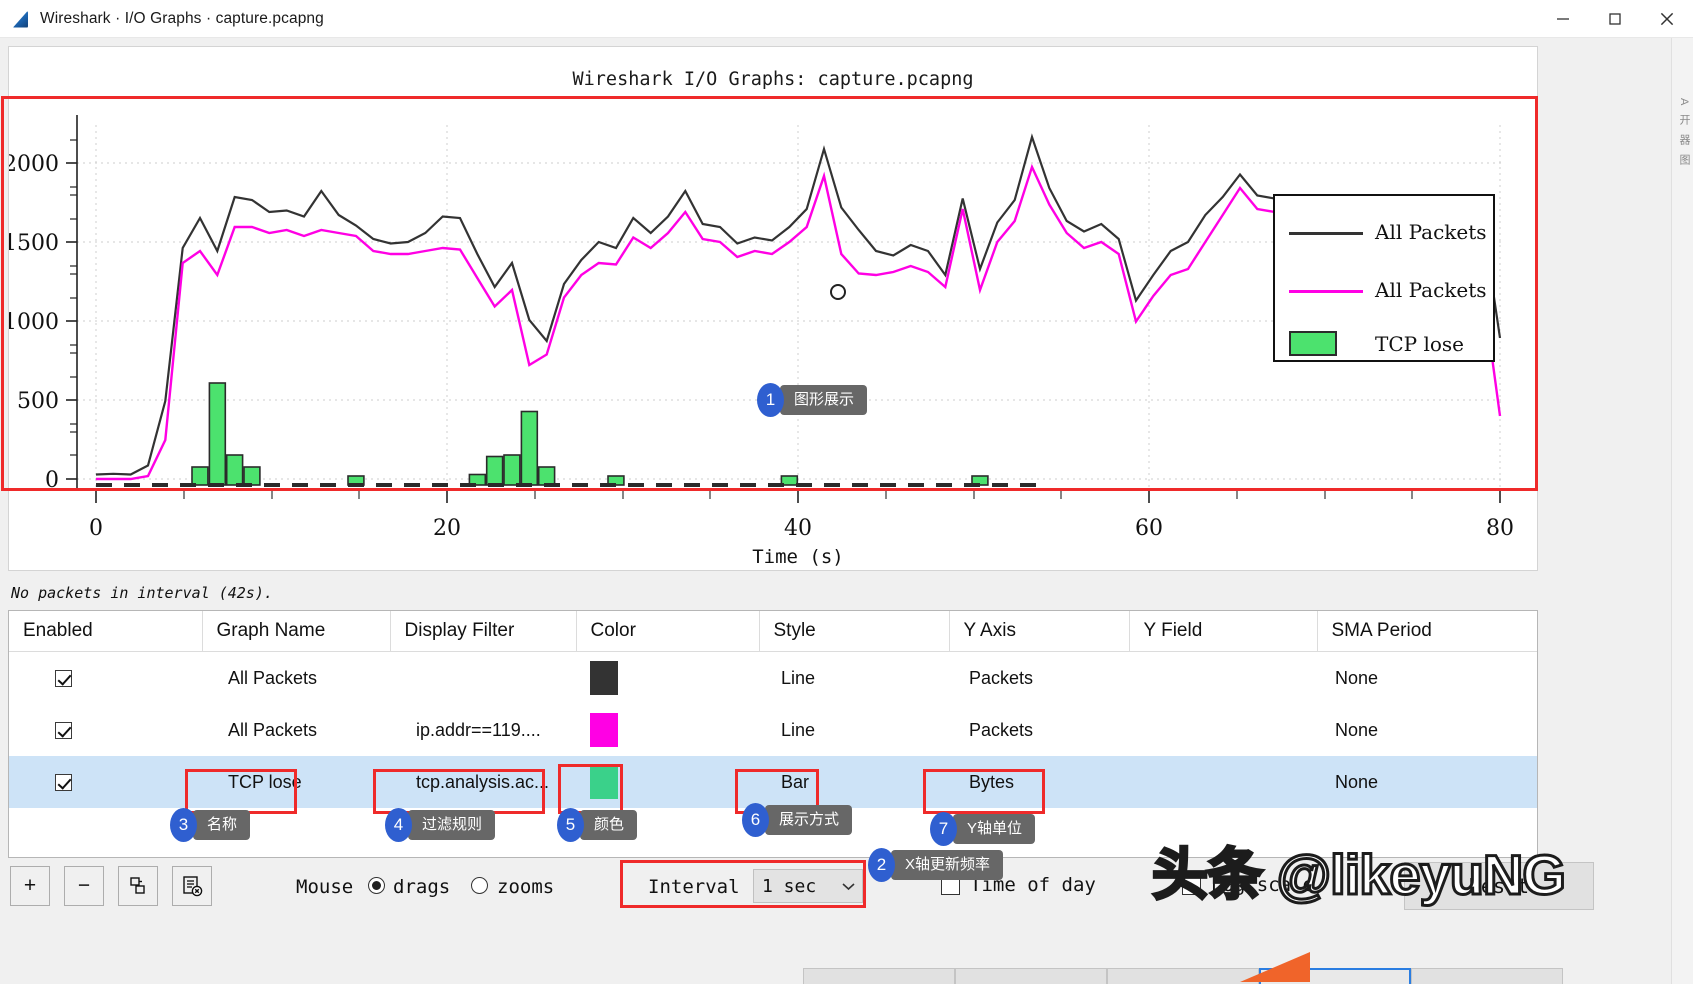 The image size is (1693, 984). I want to click on callout-3-number: 3, so click(183, 825).